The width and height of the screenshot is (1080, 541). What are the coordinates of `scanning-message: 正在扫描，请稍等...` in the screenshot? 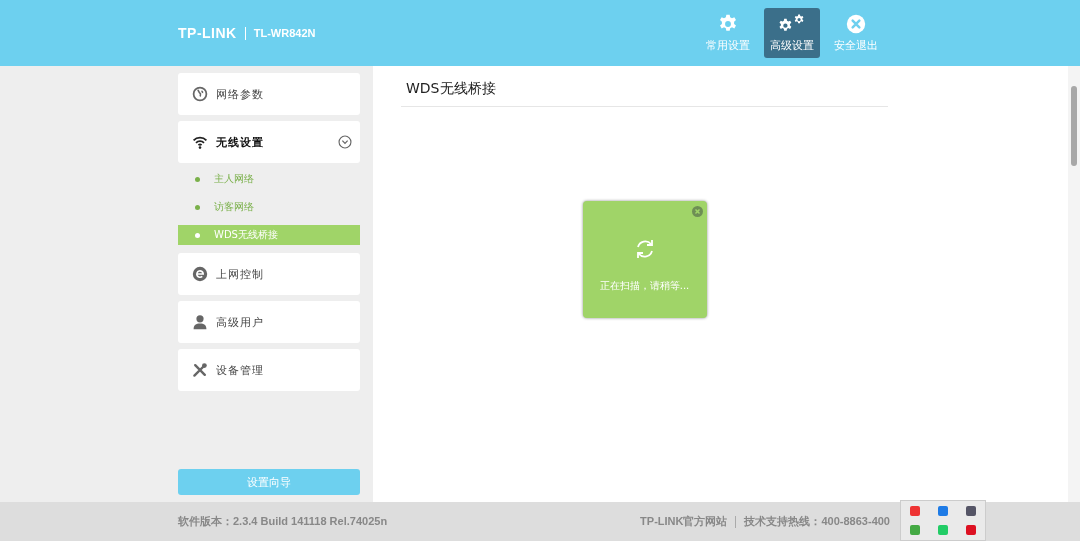 It's located at (644, 285).